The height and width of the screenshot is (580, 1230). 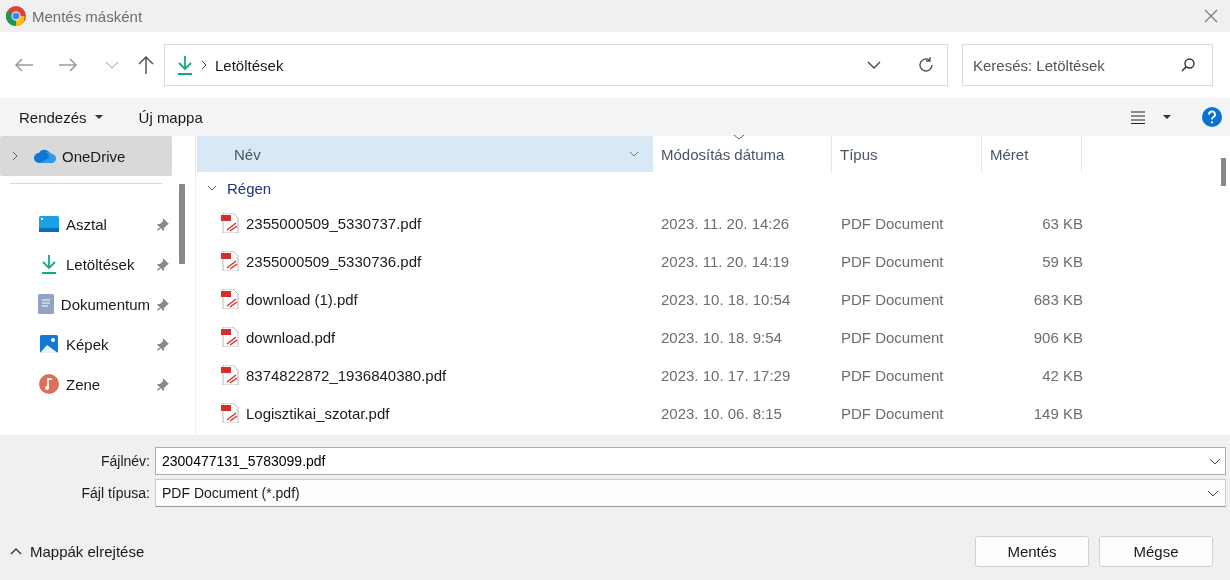 What do you see at coordinates (88, 16) in the screenshot?
I see `window-title: Mentés másként` at bounding box center [88, 16].